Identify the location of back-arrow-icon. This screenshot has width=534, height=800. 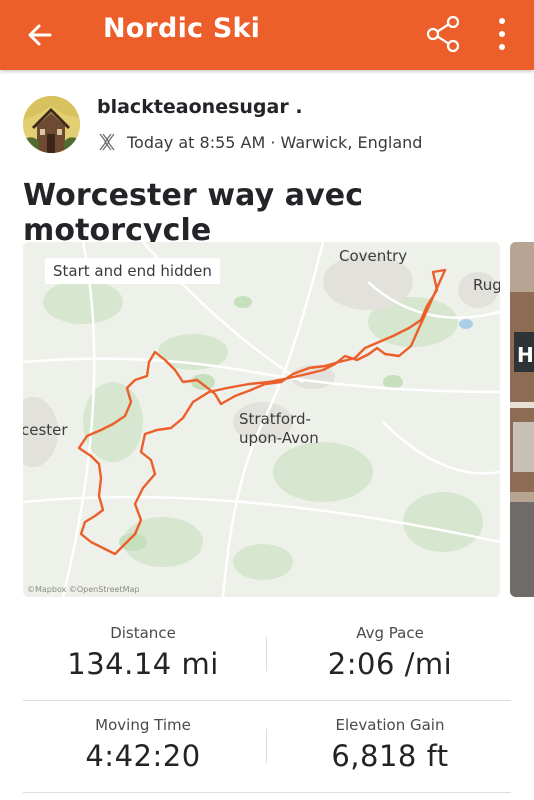
(40, 35).